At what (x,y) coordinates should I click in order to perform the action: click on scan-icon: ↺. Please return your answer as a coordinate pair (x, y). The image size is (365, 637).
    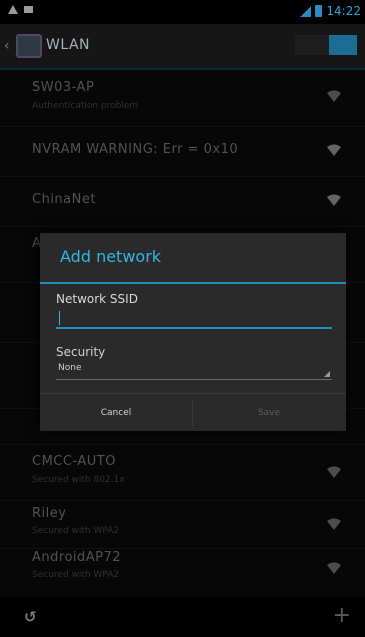
    Looking at the image, I should click on (30, 617).